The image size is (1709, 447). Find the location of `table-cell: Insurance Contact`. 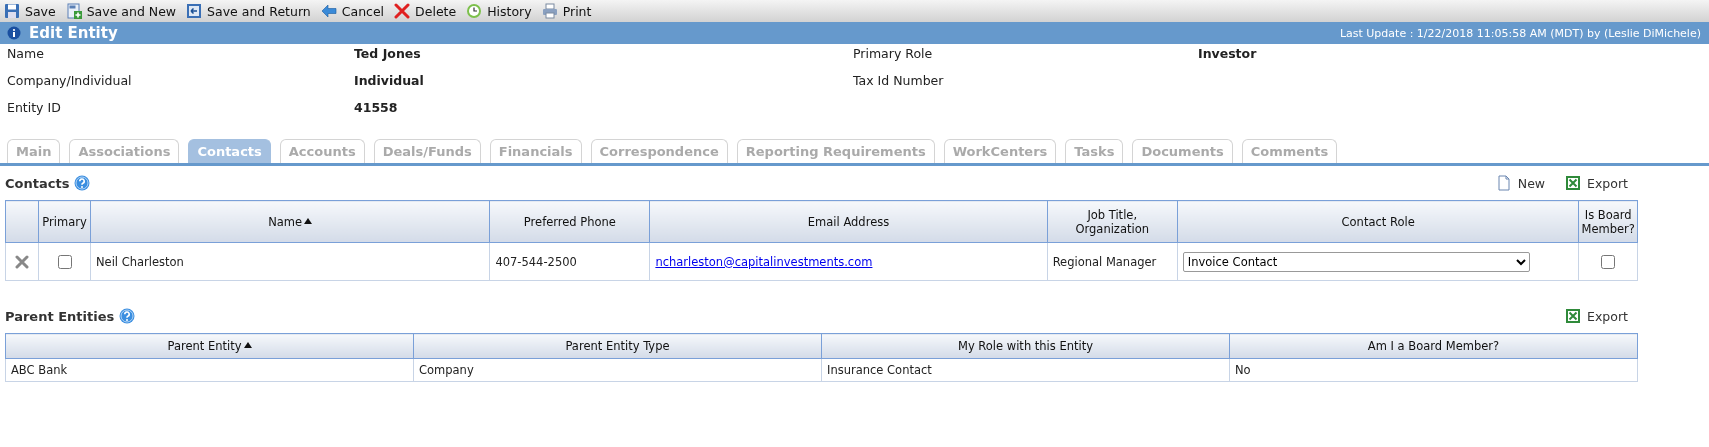

table-cell: Insurance Contact is located at coordinates (1025, 370).